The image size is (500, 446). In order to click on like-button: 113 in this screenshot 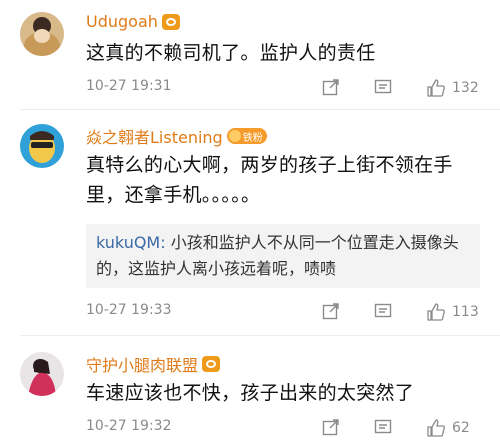, I will do `click(452, 312)`.